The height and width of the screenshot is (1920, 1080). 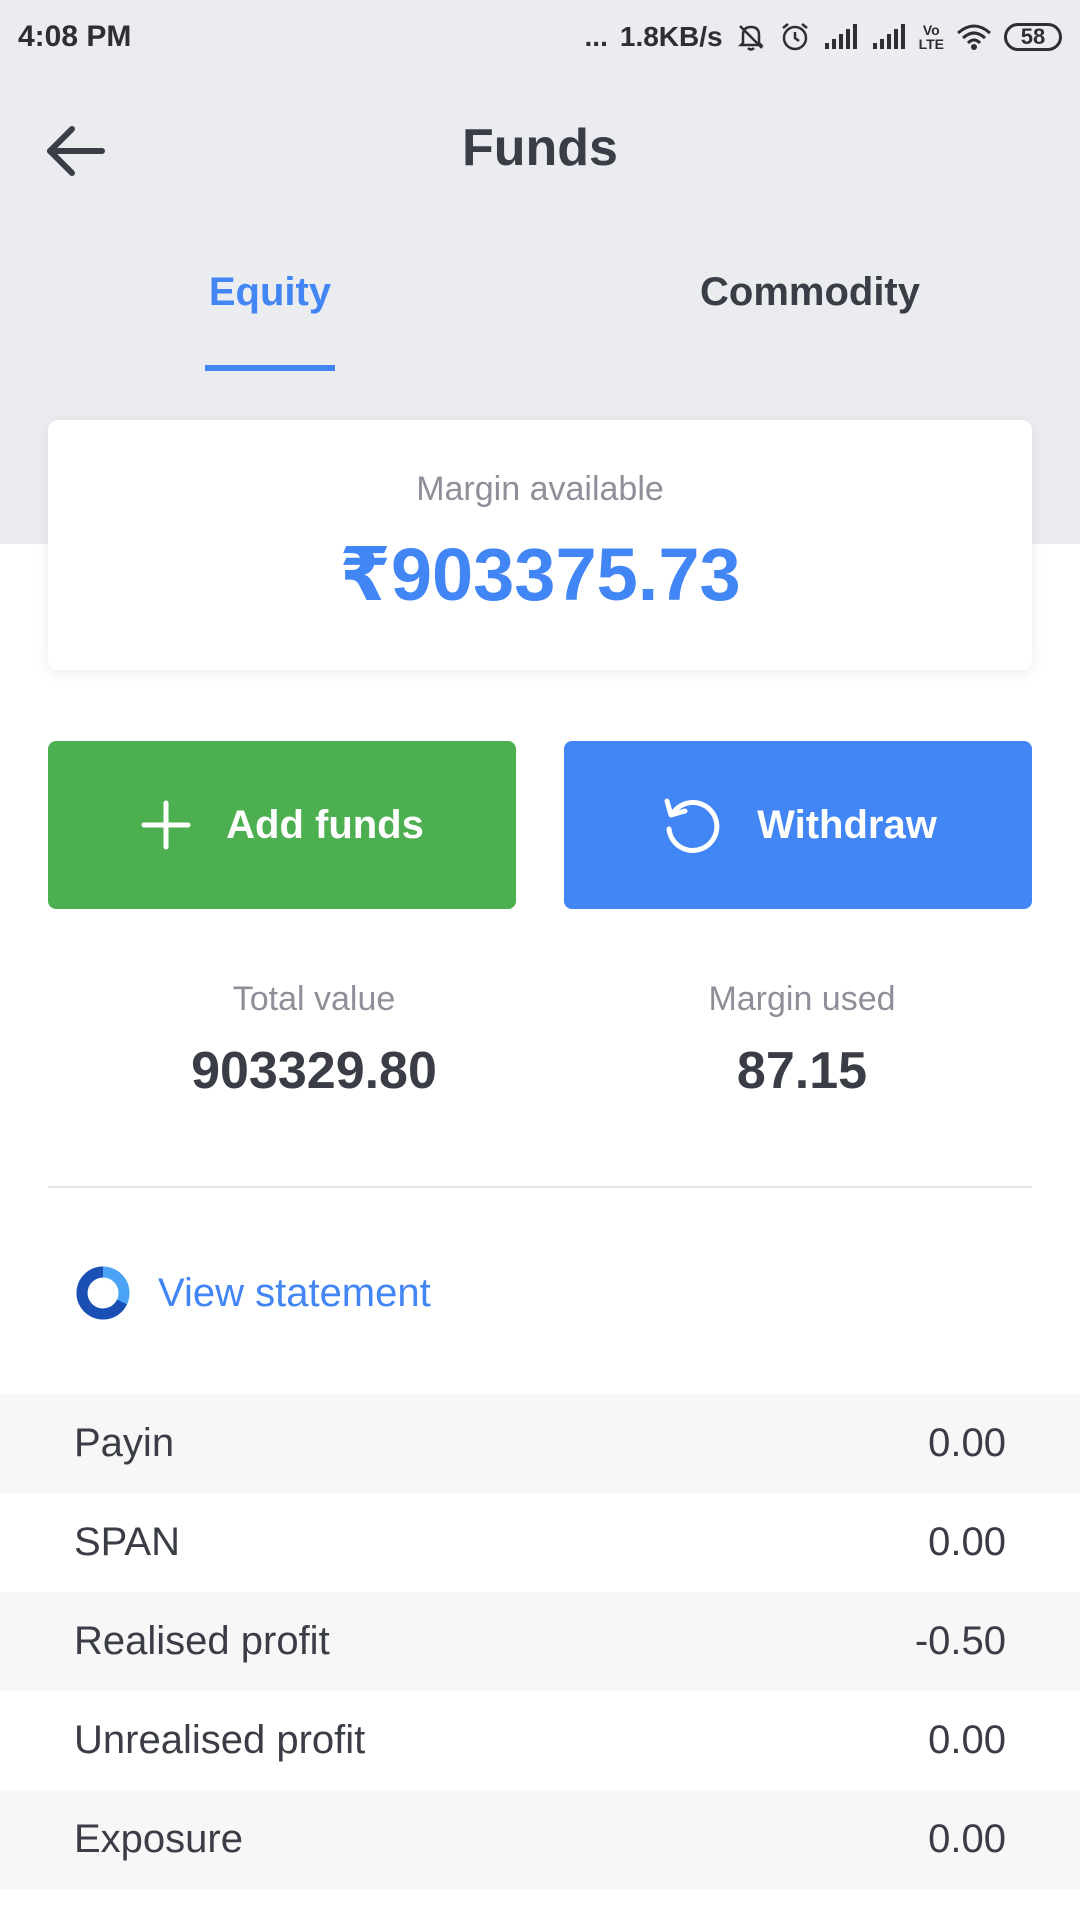 What do you see at coordinates (270, 368) in the screenshot?
I see `active-tab-indicator` at bounding box center [270, 368].